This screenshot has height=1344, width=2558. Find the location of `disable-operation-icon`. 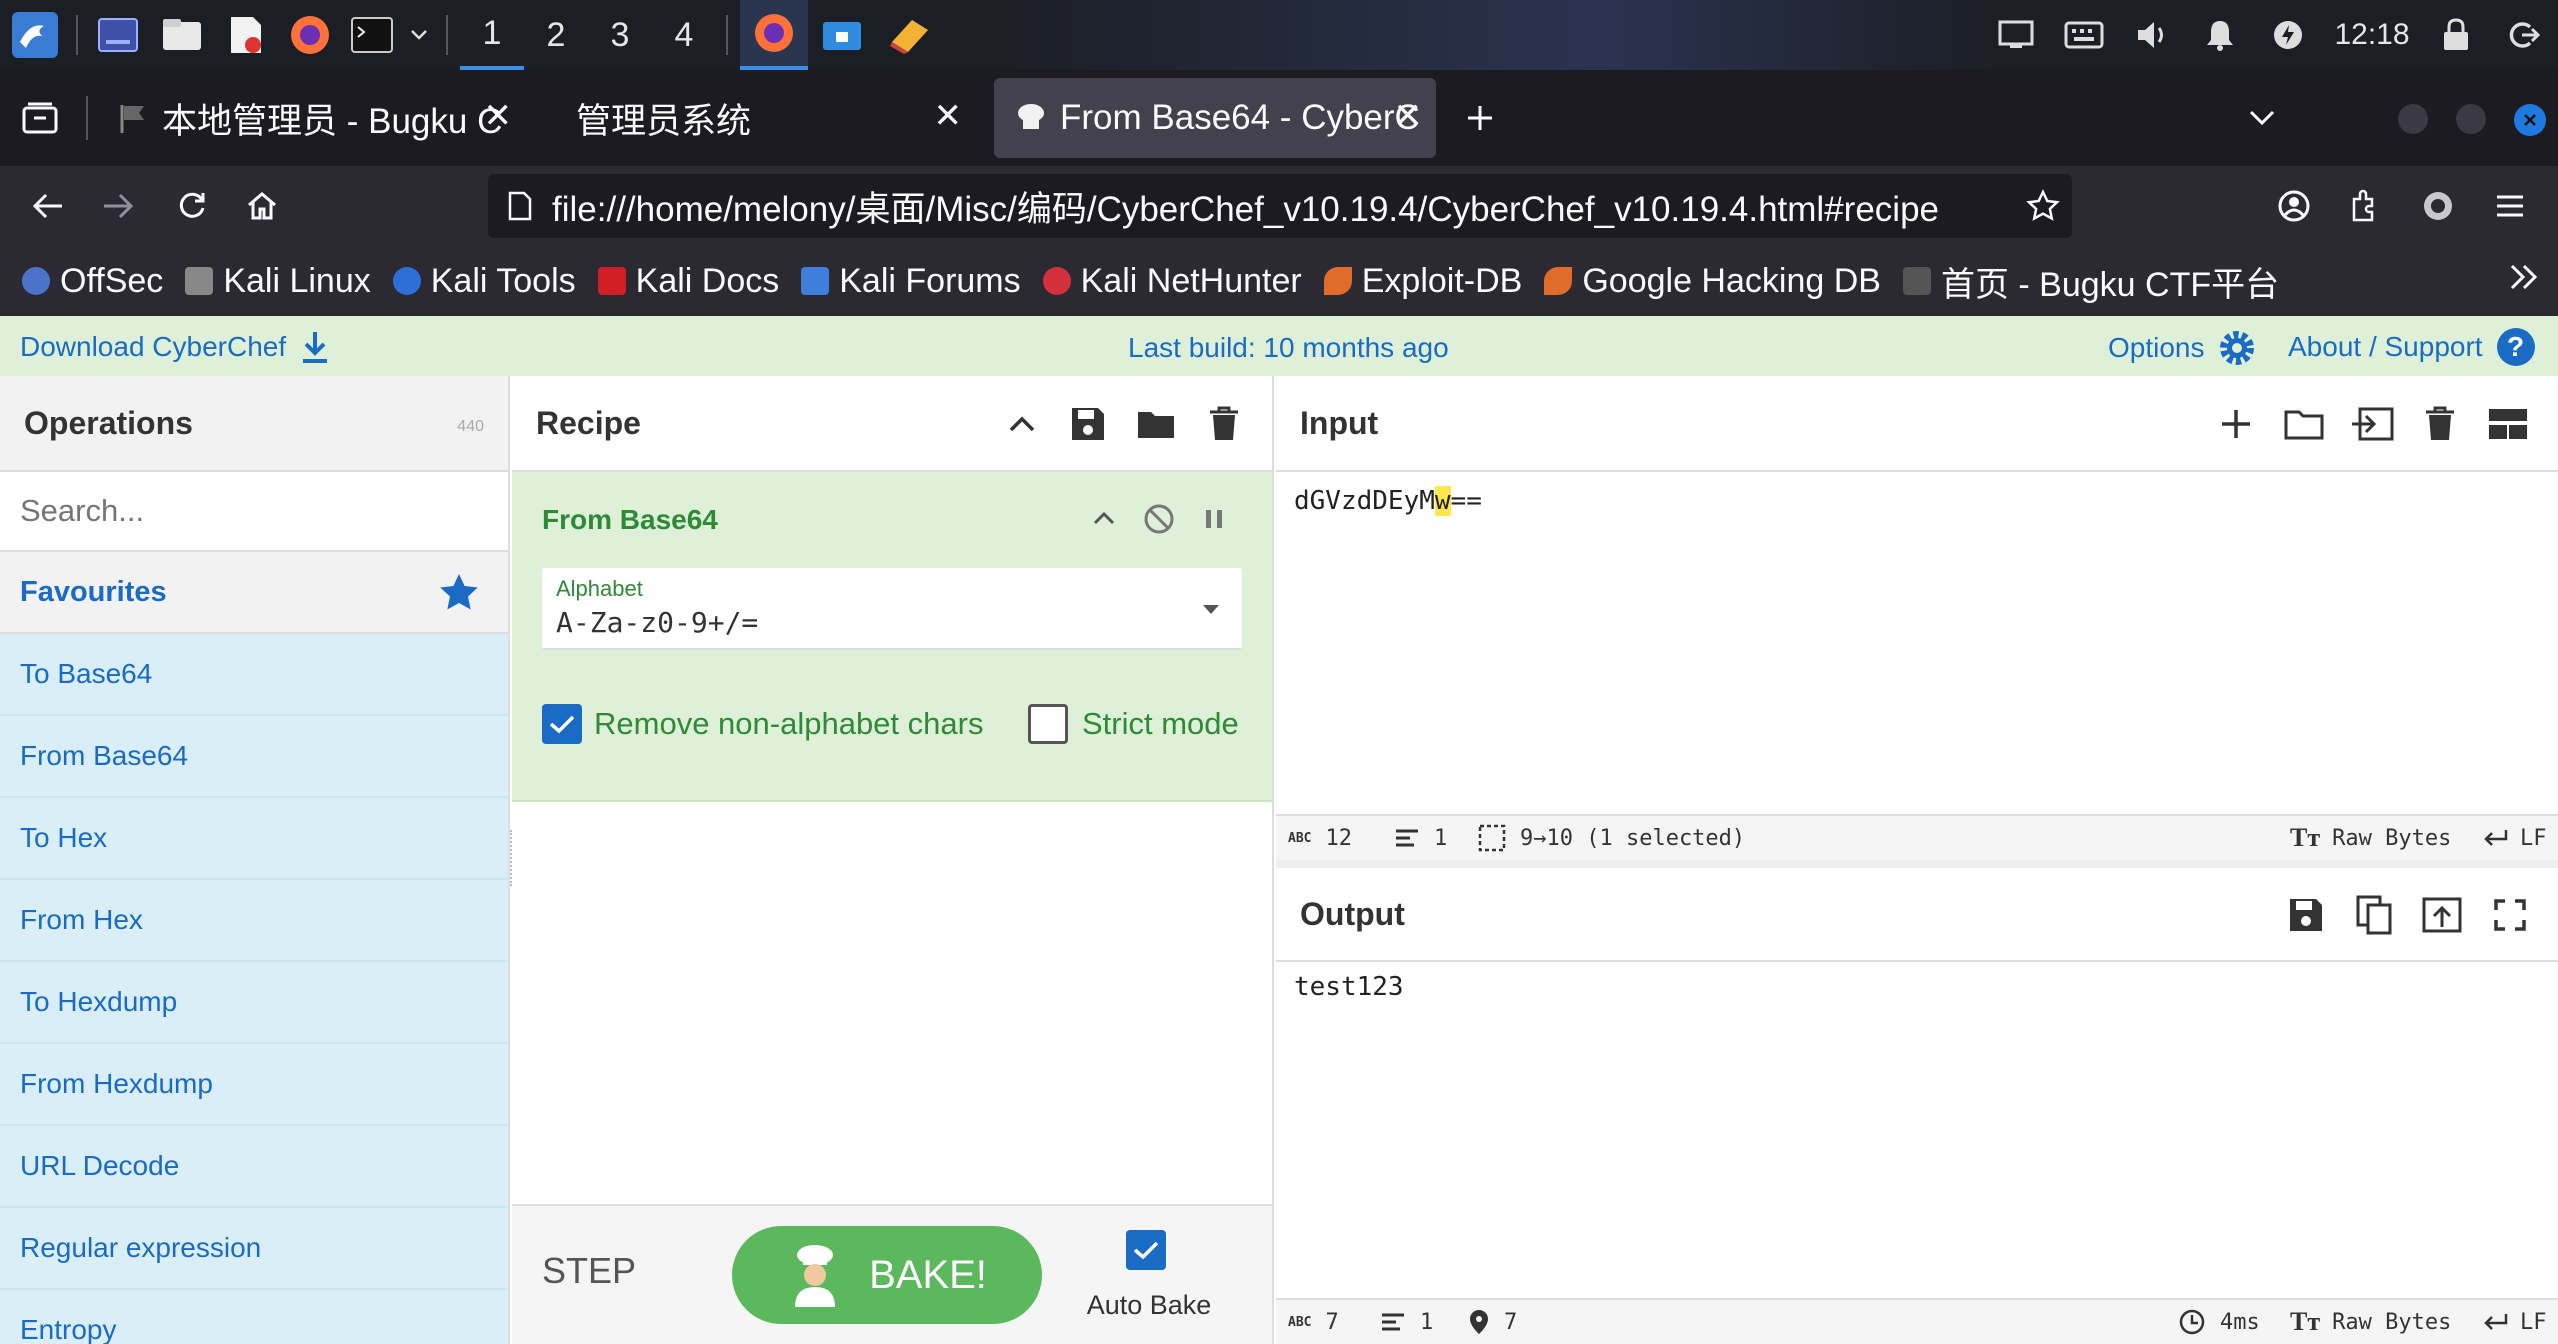

disable-operation-icon is located at coordinates (1159, 519).